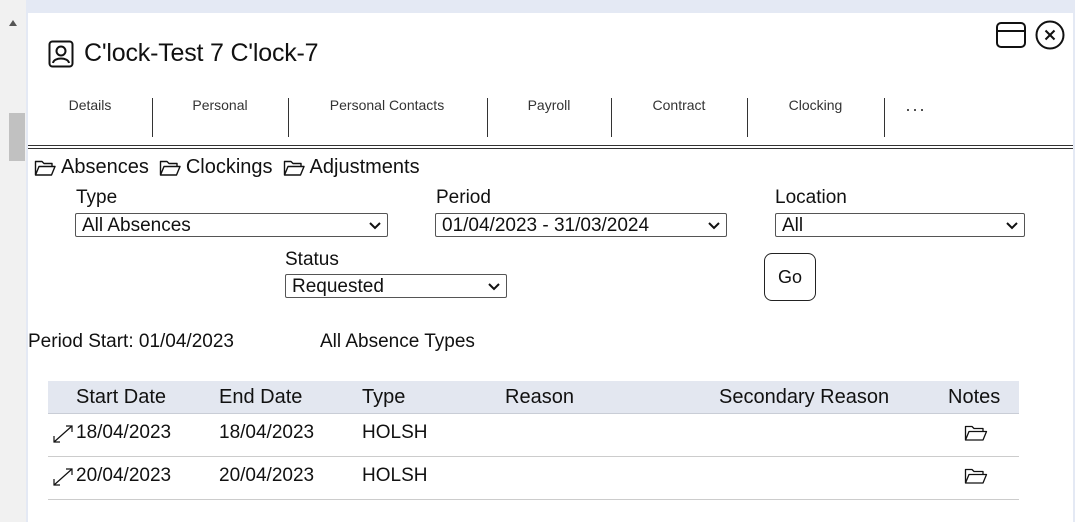 The width and height of the screenshot is (1075, 522). I want to click on period-select-value: 01/04/2023 - 31/03/2024, so click(546, 225).